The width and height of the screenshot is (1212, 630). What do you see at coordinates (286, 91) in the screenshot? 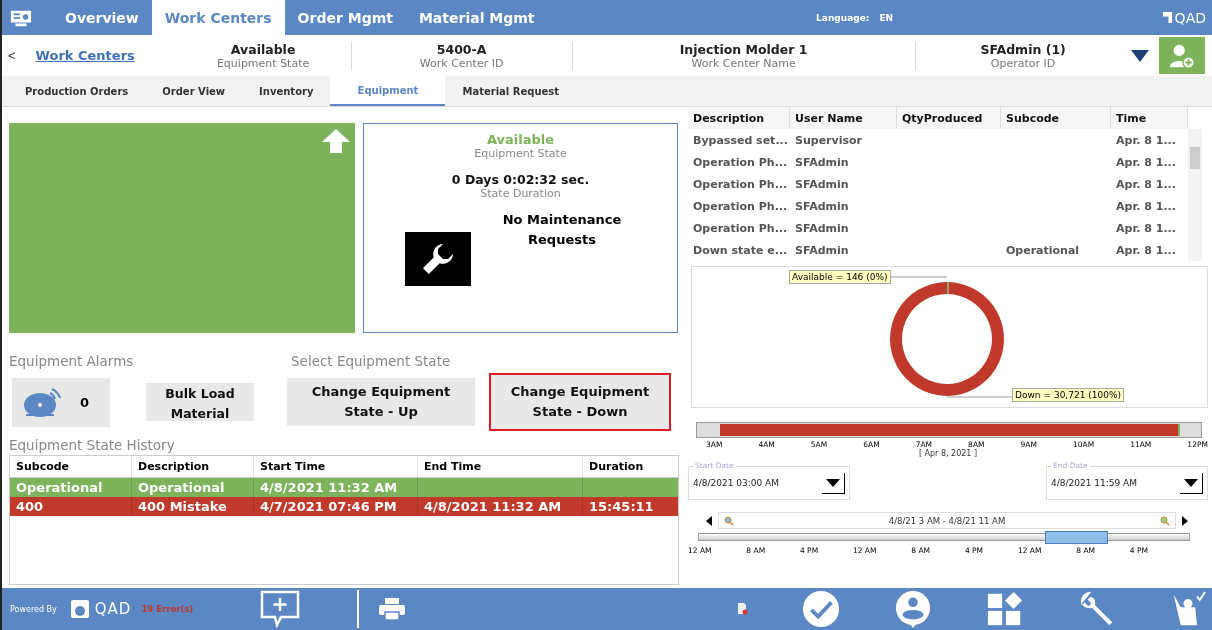
I see `sub-tab: Inventory` at bounding box center [286, 91].